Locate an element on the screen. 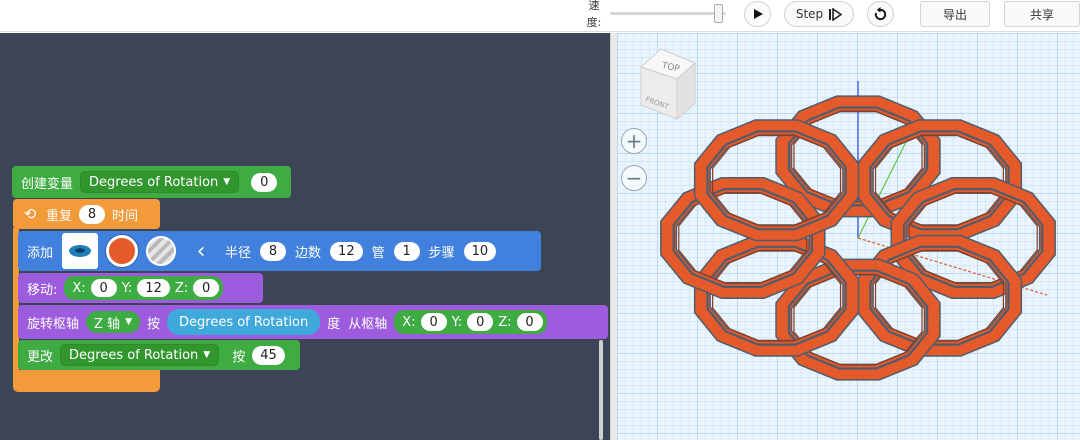 The height and width of the screenshot is (440, 1080). move-block: 移动: X: 0 Y: 12 Z: 0 is located at coordinates (140, 288).